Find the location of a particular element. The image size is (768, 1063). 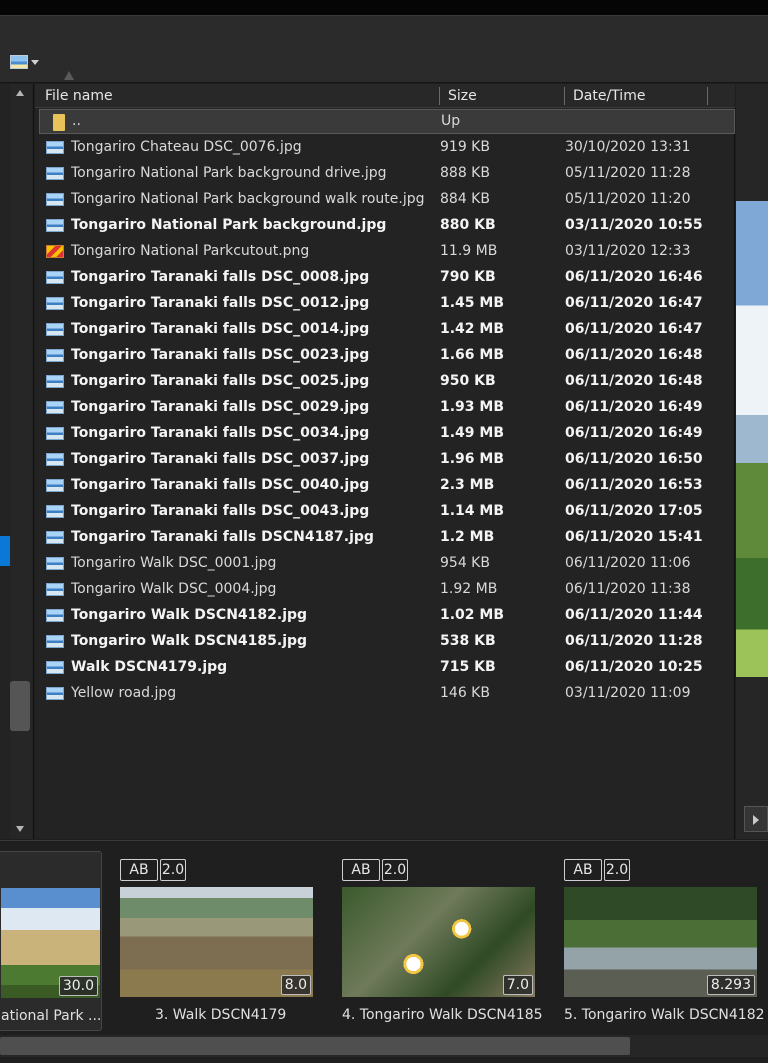

file-name: Tongariro Taranaki falls DSC_0008.jpg is located at coordinates (220, 277).